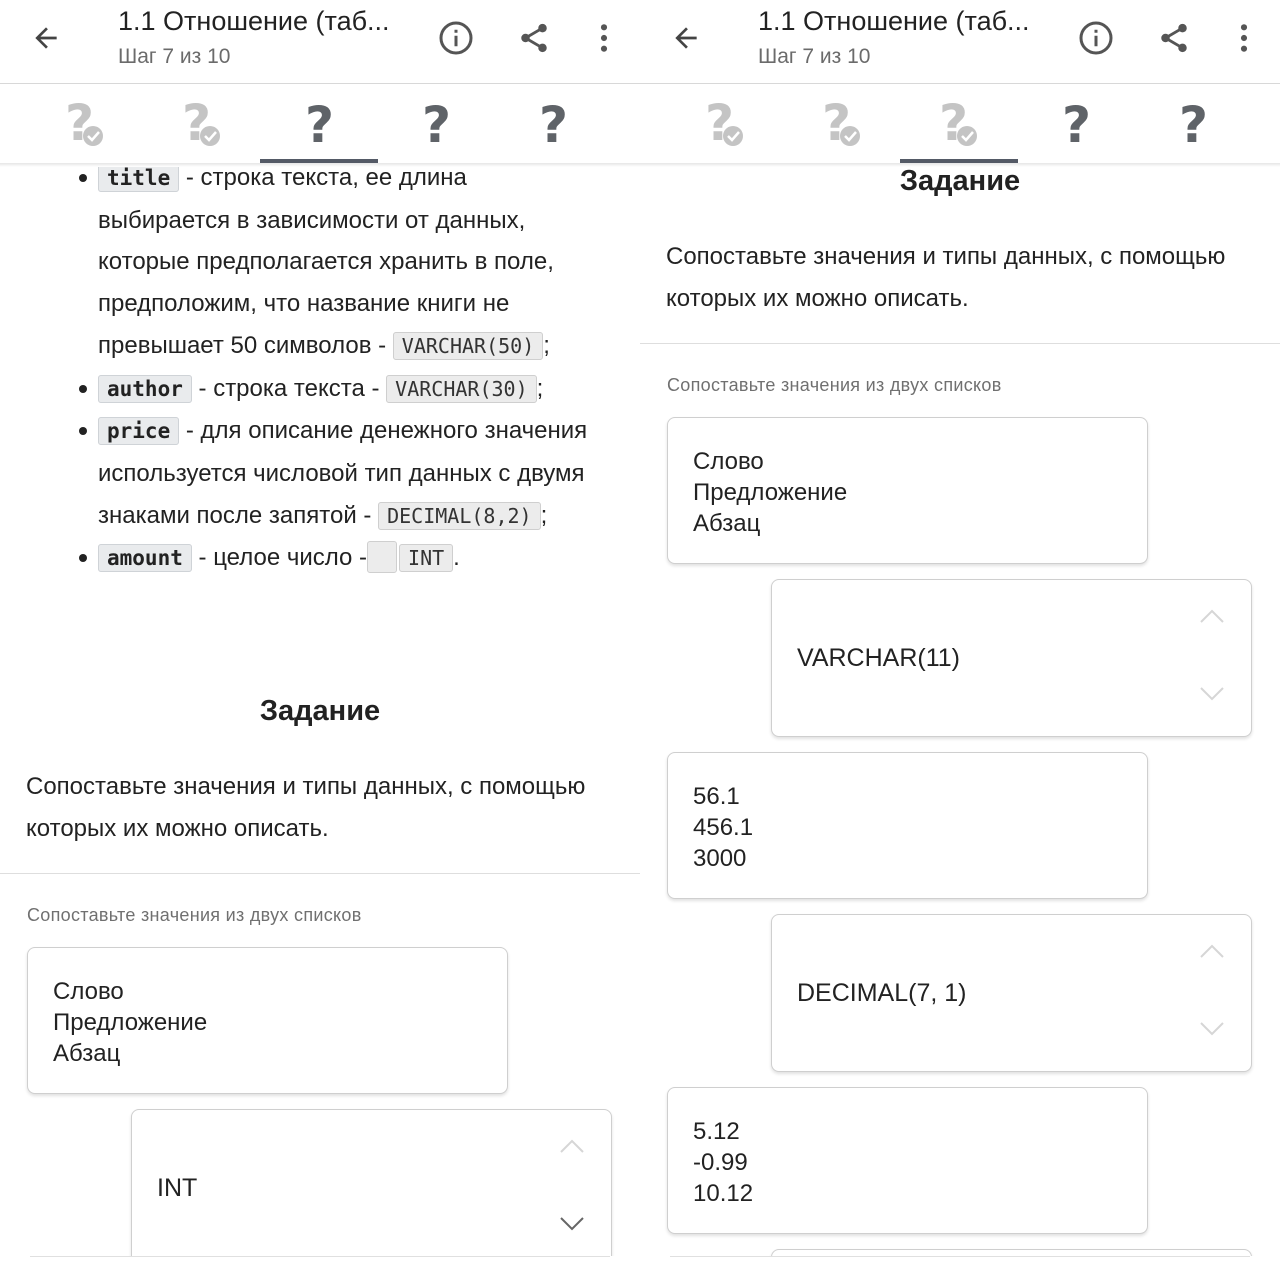 This screenshot has height=1280, width=1280. I want to click on type-option-label: VARCHAR(11), so click(878, 658).